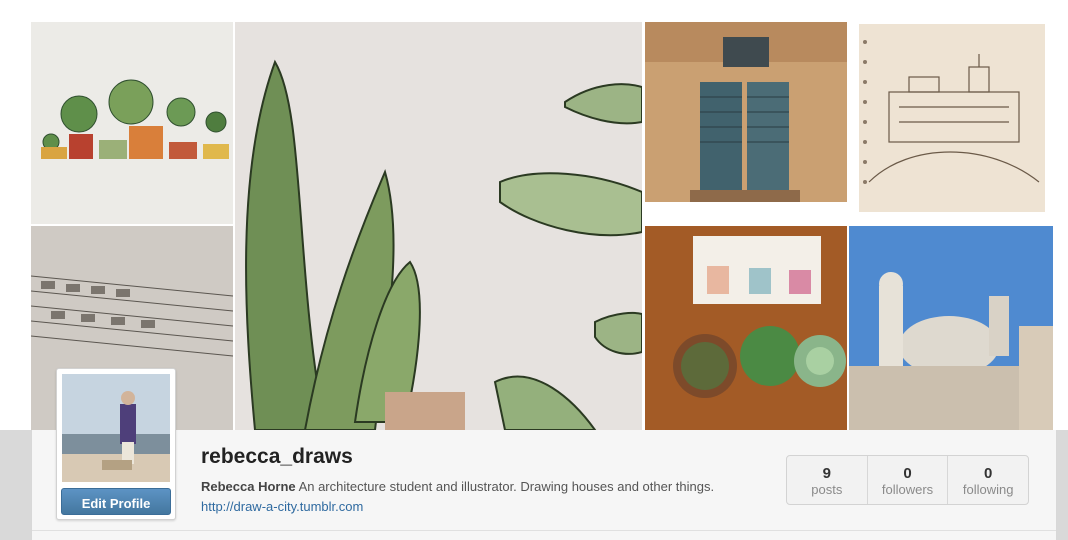  I want to click on website-link: http://draw-a-city.tumblr.com, so click(282, 506).